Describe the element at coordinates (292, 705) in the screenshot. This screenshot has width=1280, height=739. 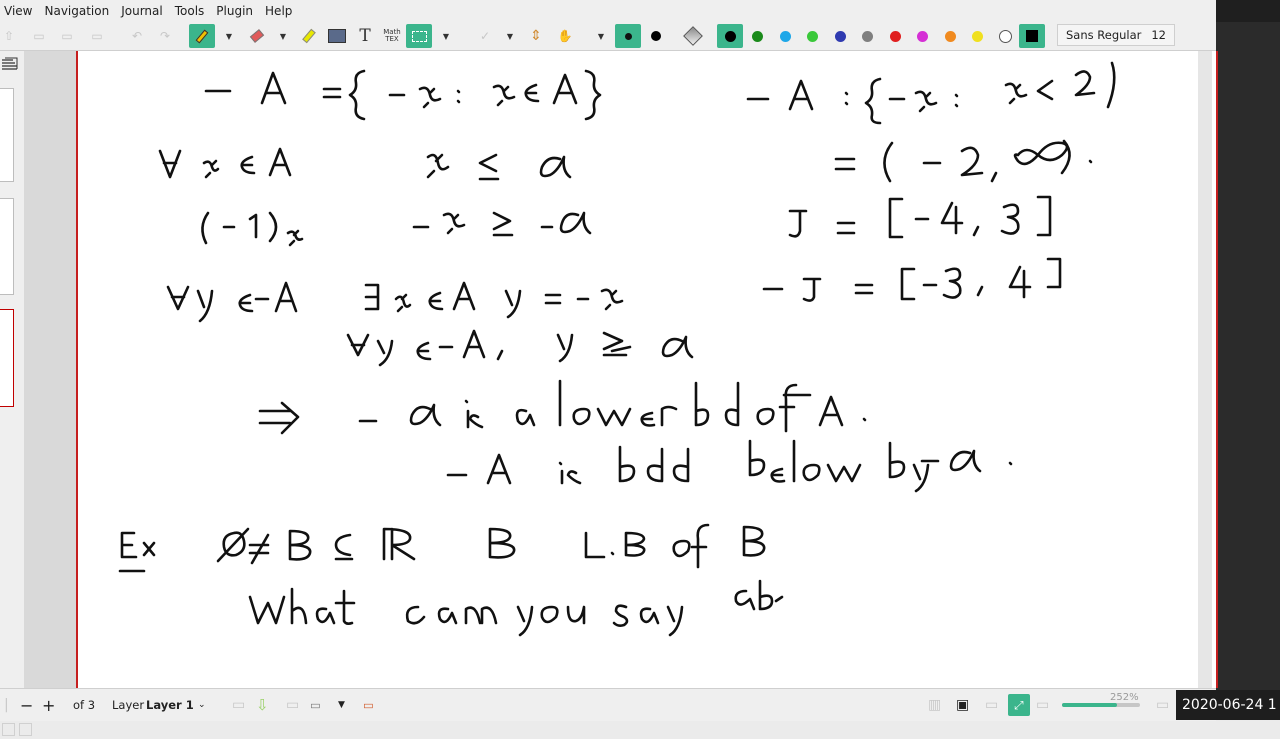
I see `layer-prev-icon: ▭` at that location.